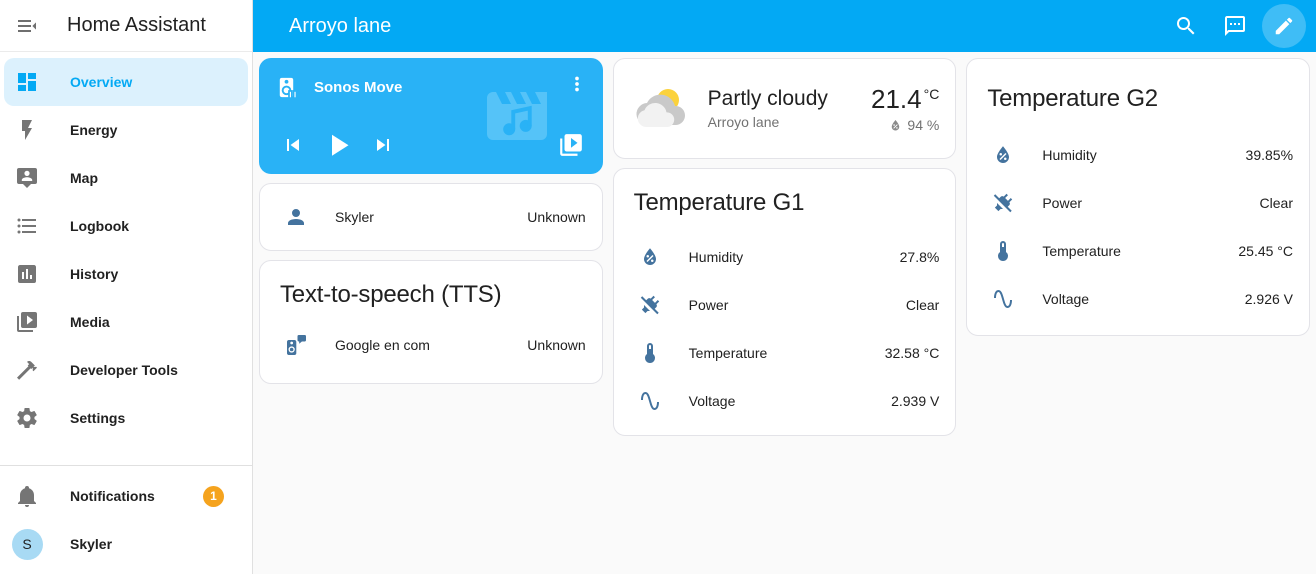 This screenshot has width=1316, height=574. I want to click on speaker-message-icon, so click(296, 345).